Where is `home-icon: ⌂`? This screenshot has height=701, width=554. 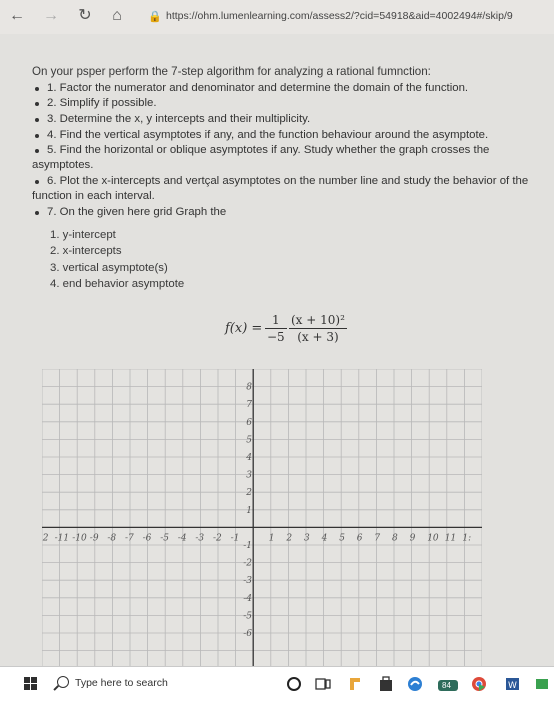
home-icon: ⌂ is located at coordinates (117, 16).